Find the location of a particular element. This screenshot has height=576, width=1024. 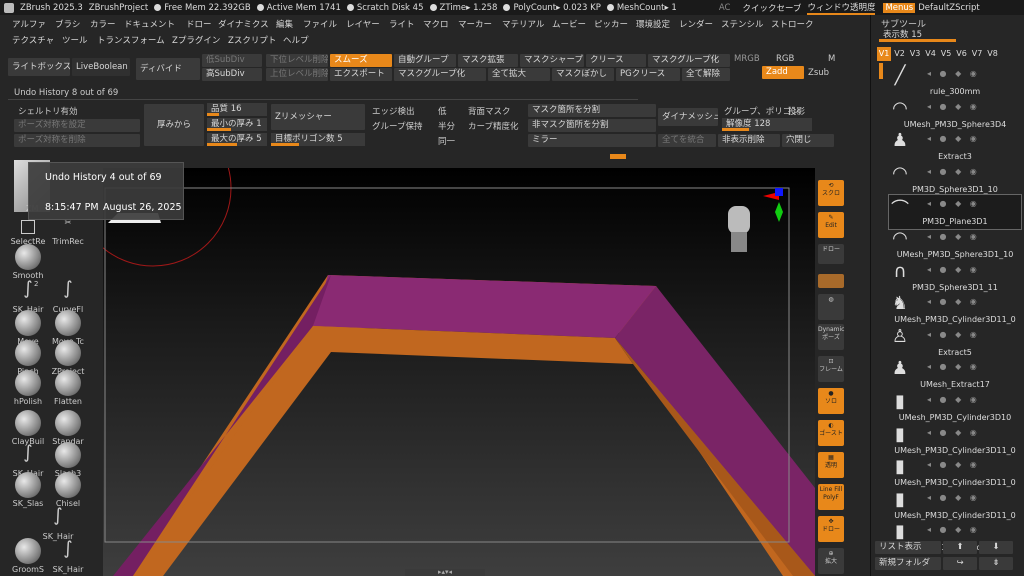

low-subdiv-button: 低SubDiv is located at coordinates (232, 60).